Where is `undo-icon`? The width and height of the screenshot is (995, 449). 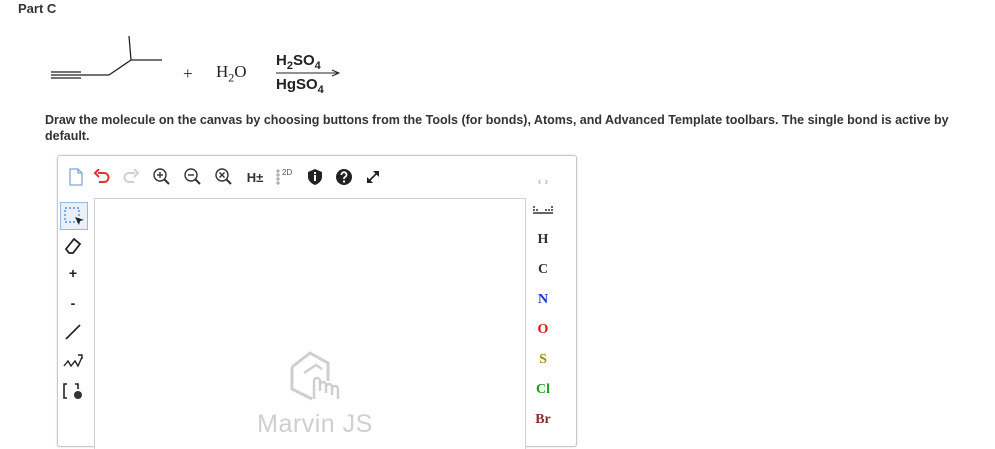
undo-icon is located at coordinates (102, 177).